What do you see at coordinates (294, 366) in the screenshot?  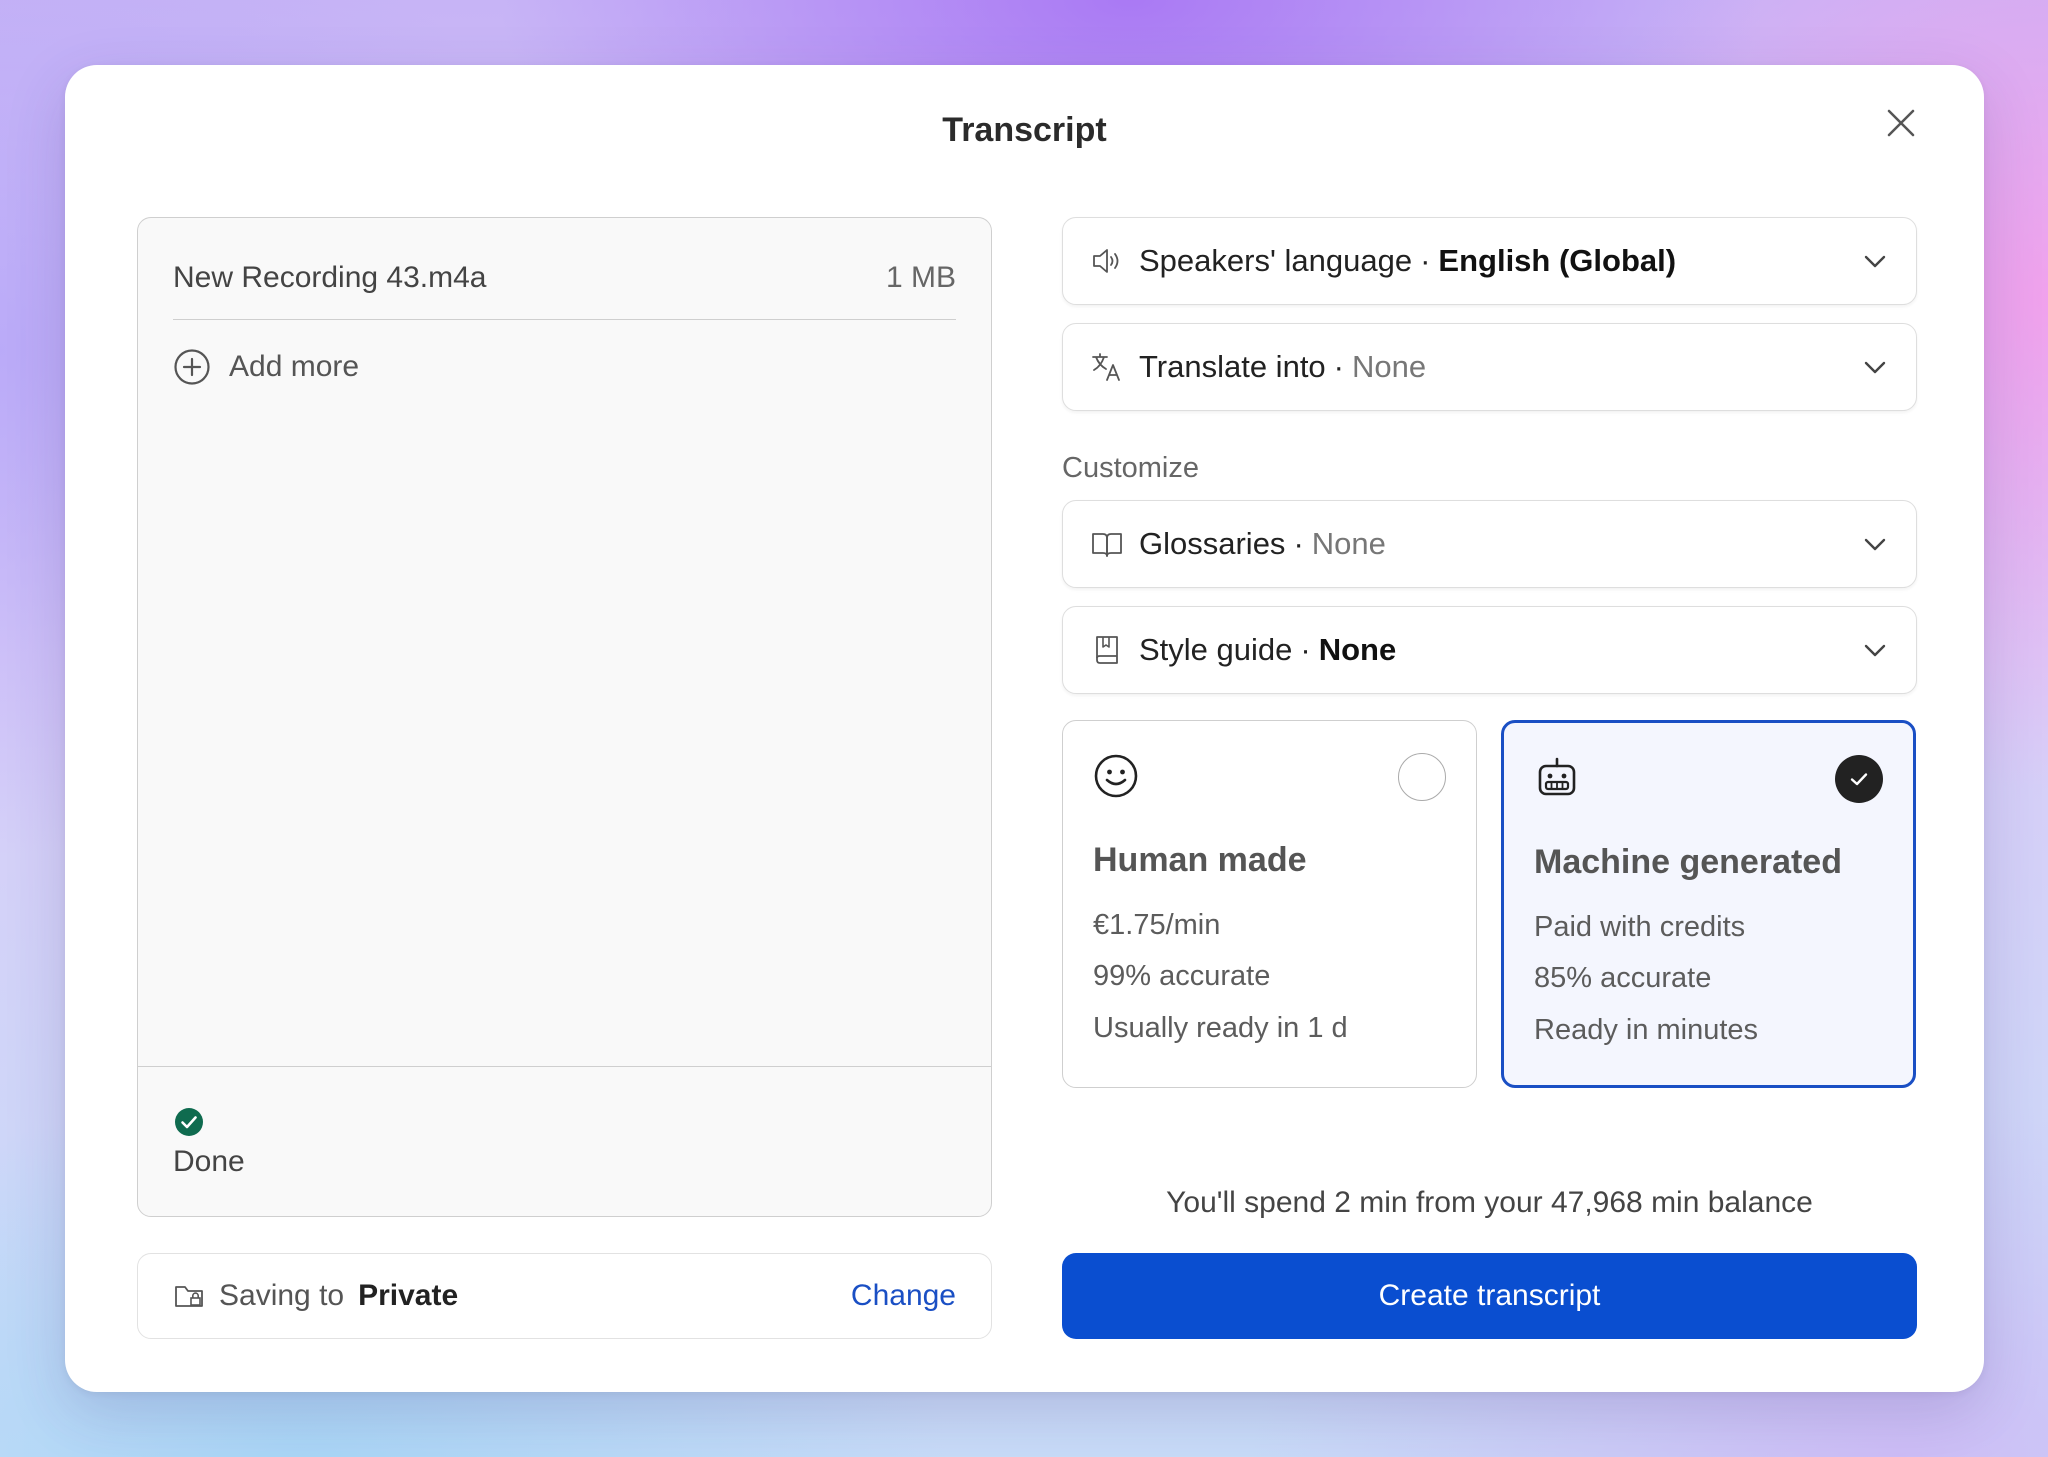 I see `add-more-label: Add more` at bounding box center [294, 366].